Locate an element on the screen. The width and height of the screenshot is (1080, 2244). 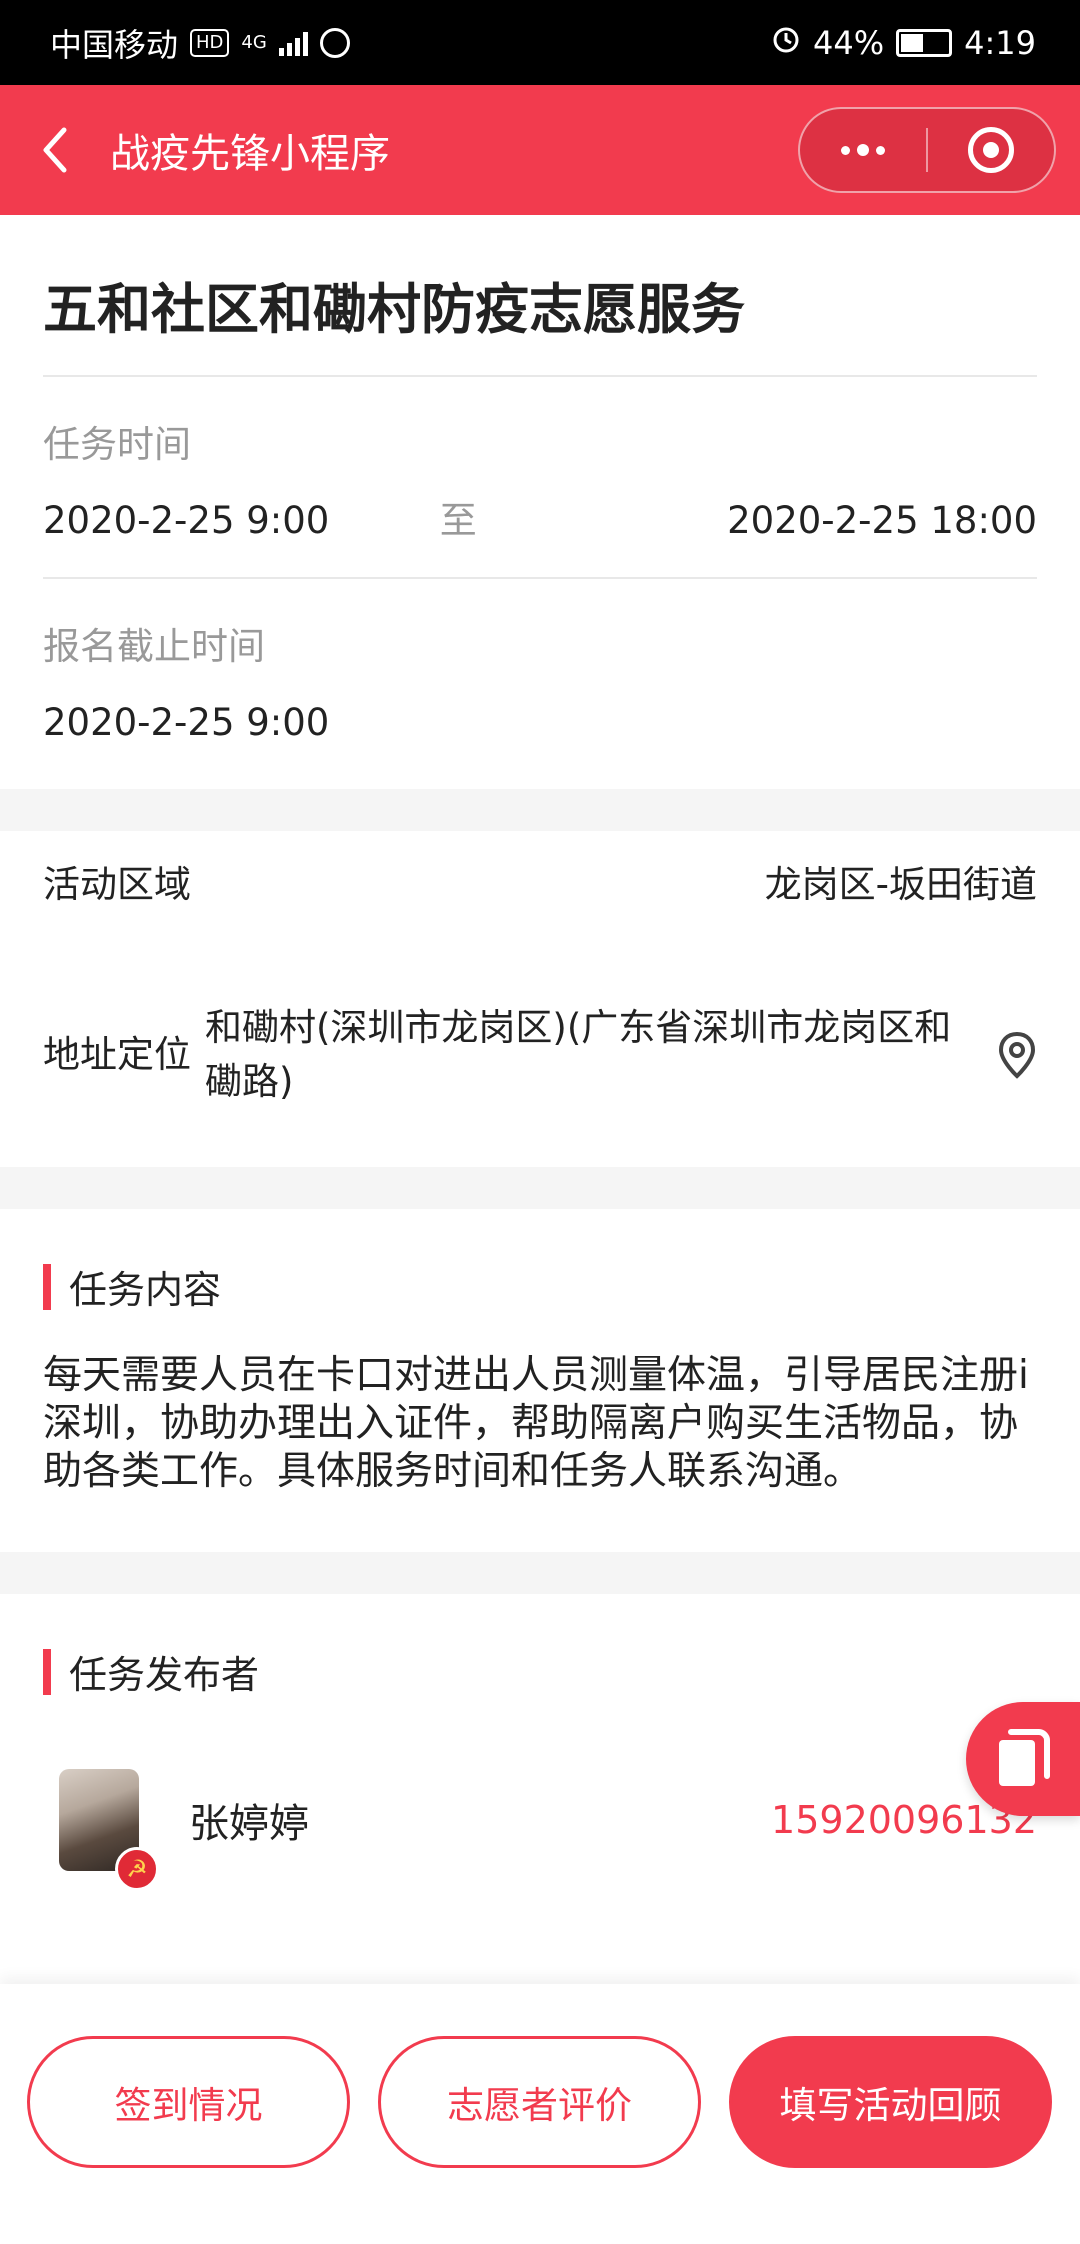
close-miniprogram-button is located at coordinates (991, 150).